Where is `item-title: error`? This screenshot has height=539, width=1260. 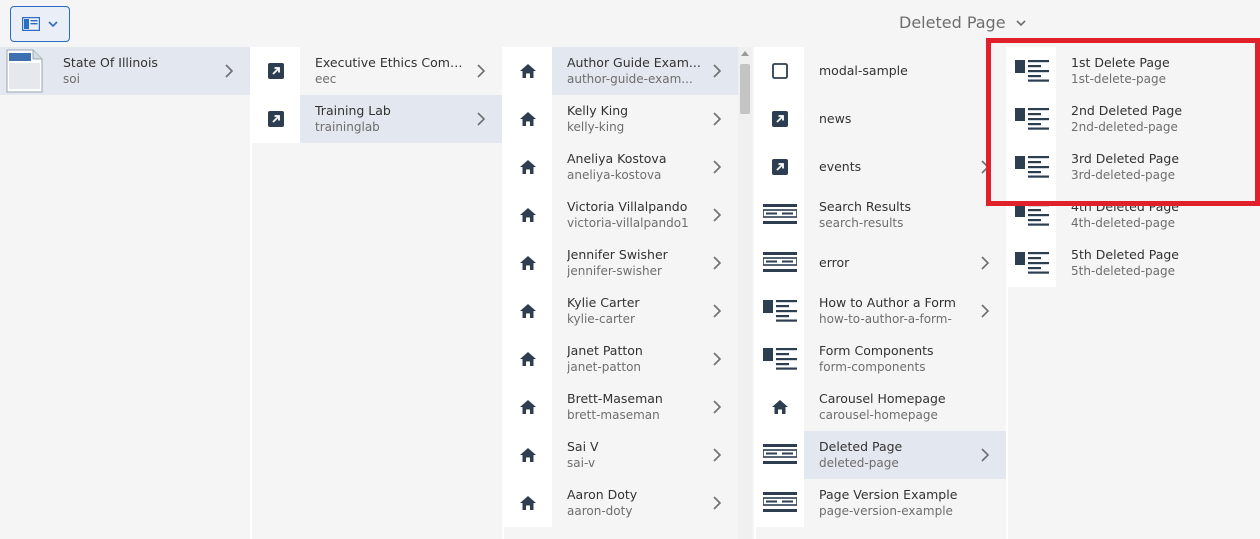 item-title: error is located at coordinates (834, 262).